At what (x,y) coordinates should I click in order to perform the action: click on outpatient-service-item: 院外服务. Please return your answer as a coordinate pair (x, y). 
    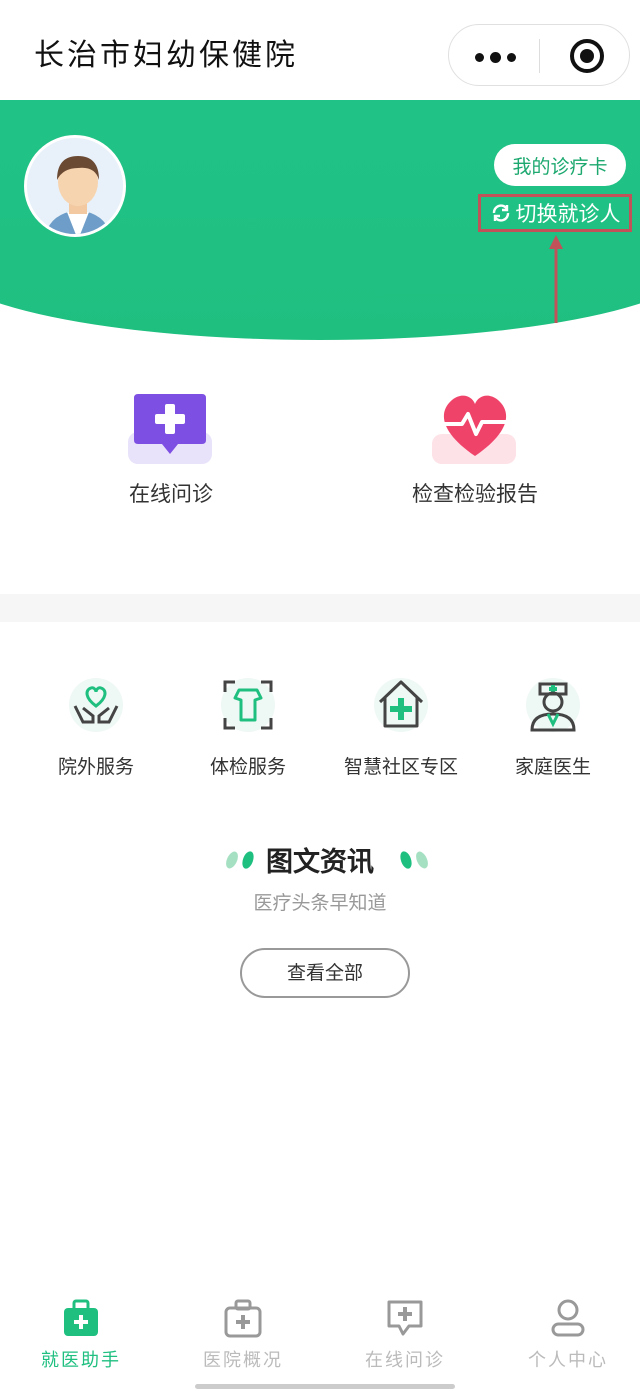
    Looking at the image, I should click on (96, 727).